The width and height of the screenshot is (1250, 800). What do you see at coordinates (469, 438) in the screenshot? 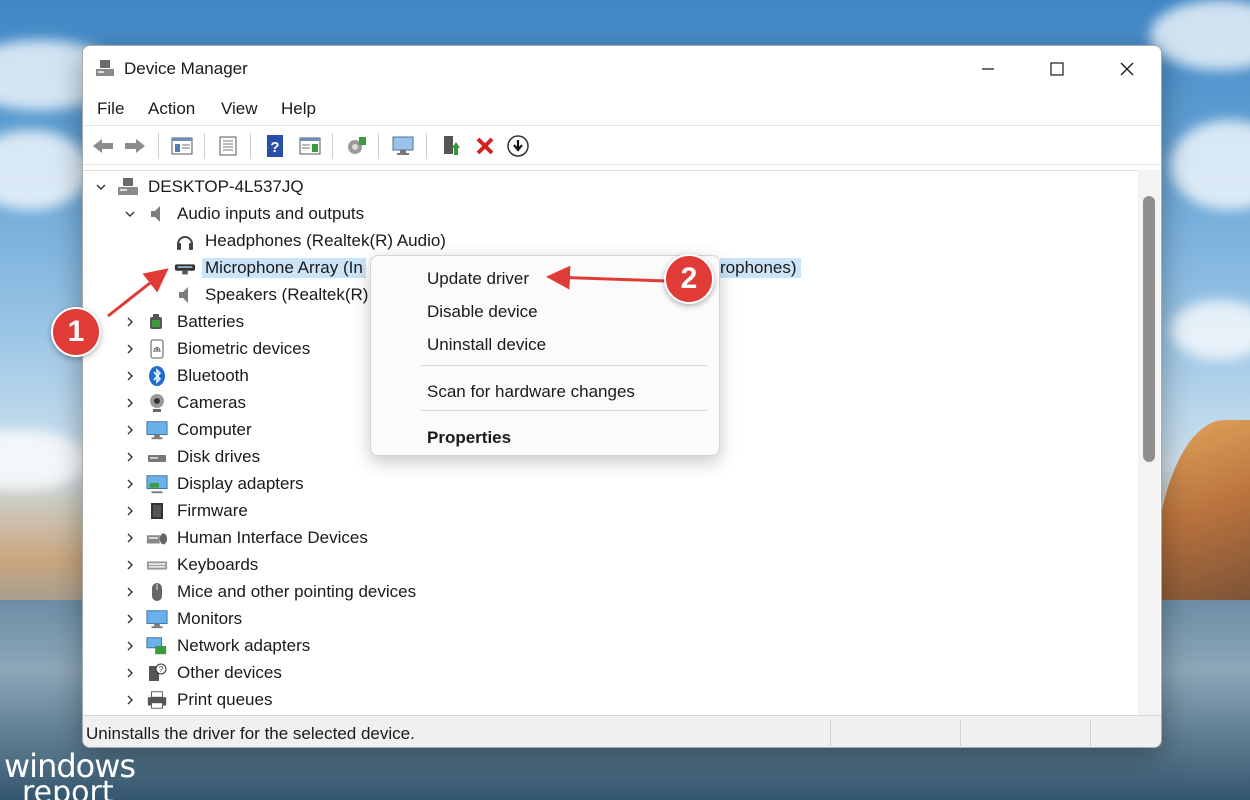
I see `context-properties: Properties` at bounding box center [469, 438].